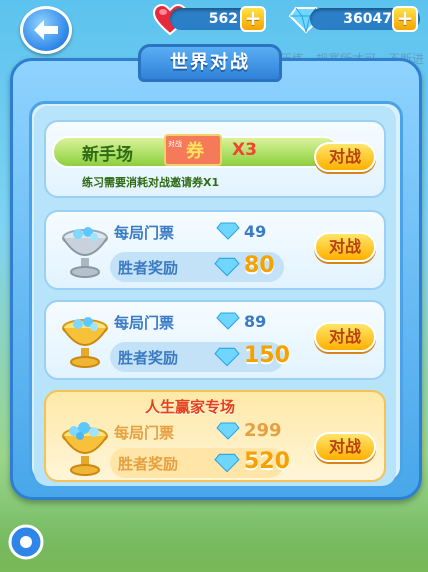  I want to click on reward-bar: 胜者奖励 520, so click(200, 463).